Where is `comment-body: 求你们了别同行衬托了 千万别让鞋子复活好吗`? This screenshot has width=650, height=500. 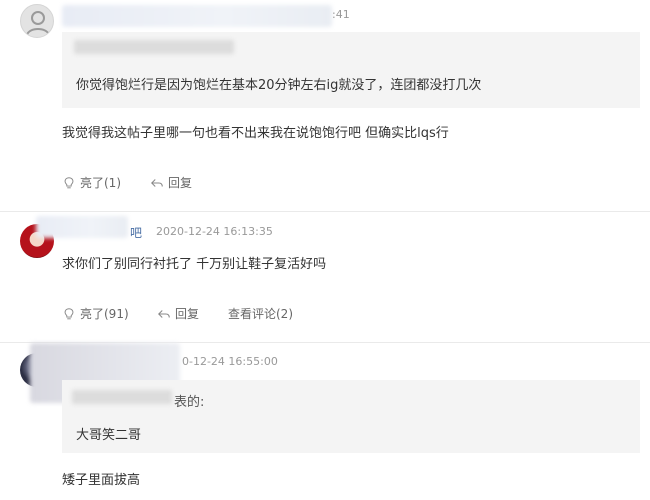
comment-body: 求你们了别同行衬托了 千万别让鞋子复活好吗 is located at coordinates (194, 264).